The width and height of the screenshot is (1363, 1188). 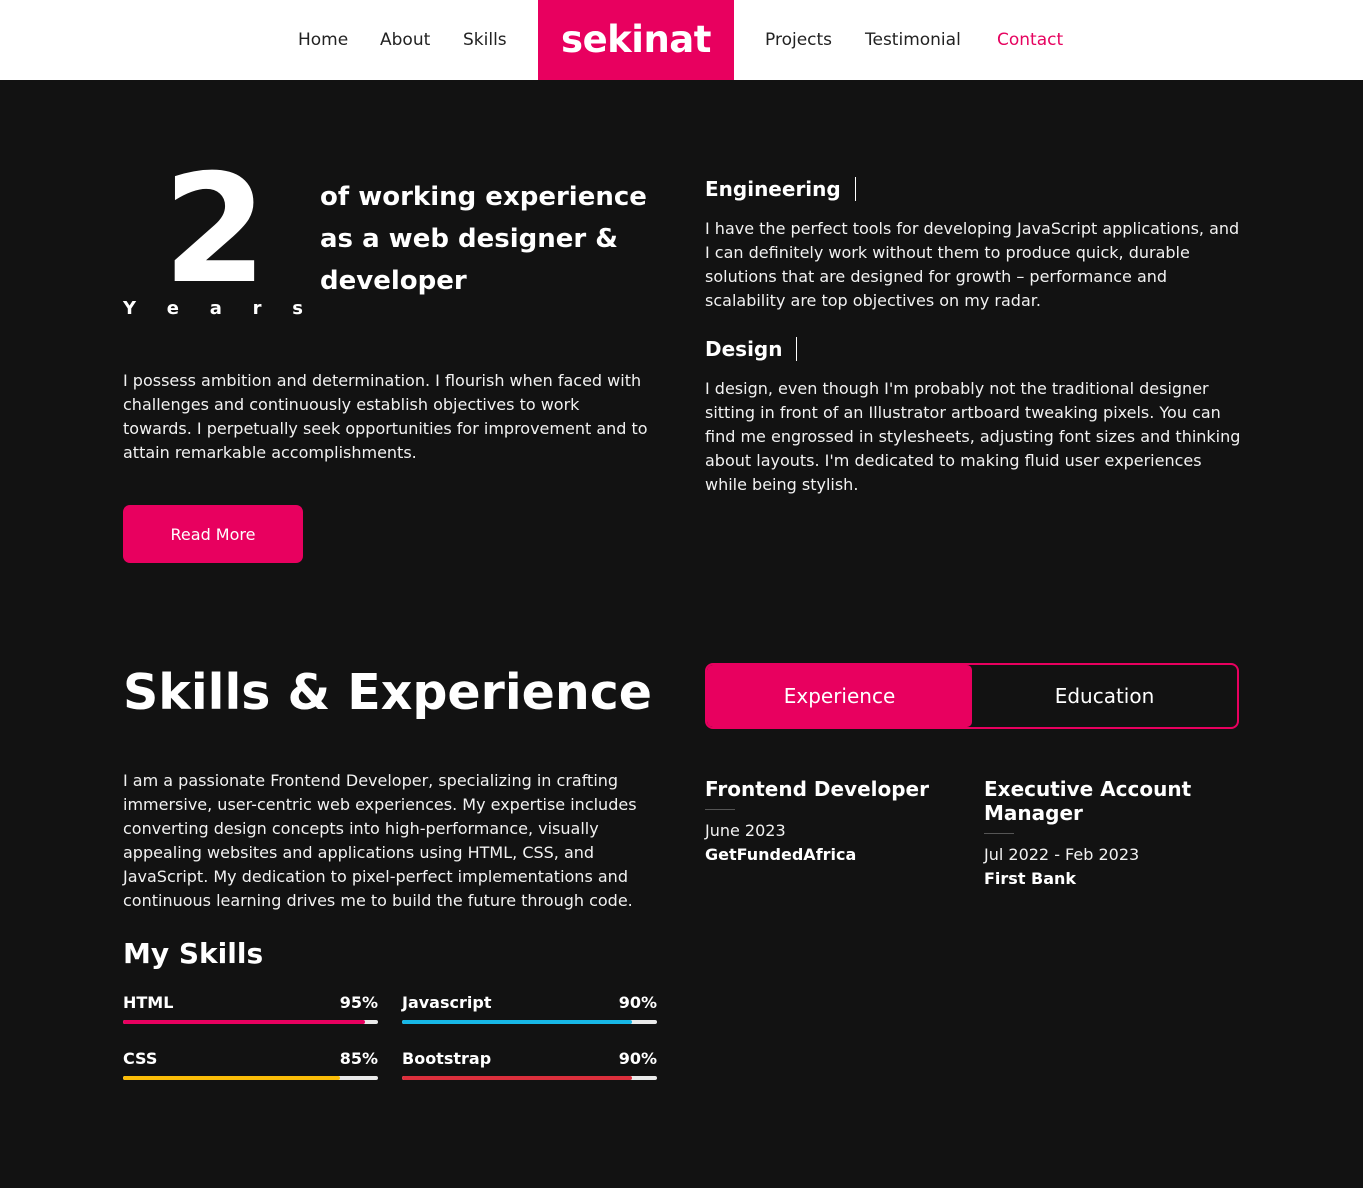 I want to click on feature-title-engineering: Engineering, so click(x=780, y=189).